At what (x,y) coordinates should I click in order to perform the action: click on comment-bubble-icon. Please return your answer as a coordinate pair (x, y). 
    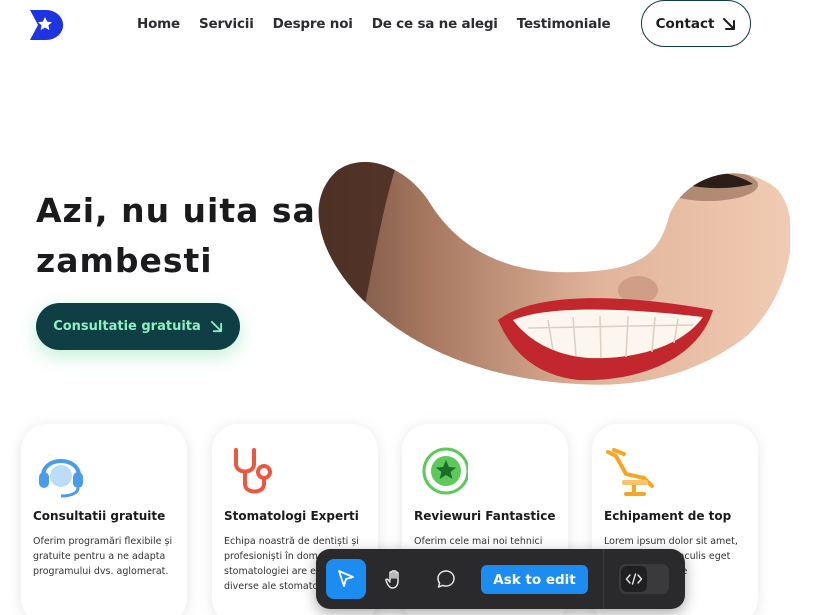
    Looking at the image, I should click on (446, 579).